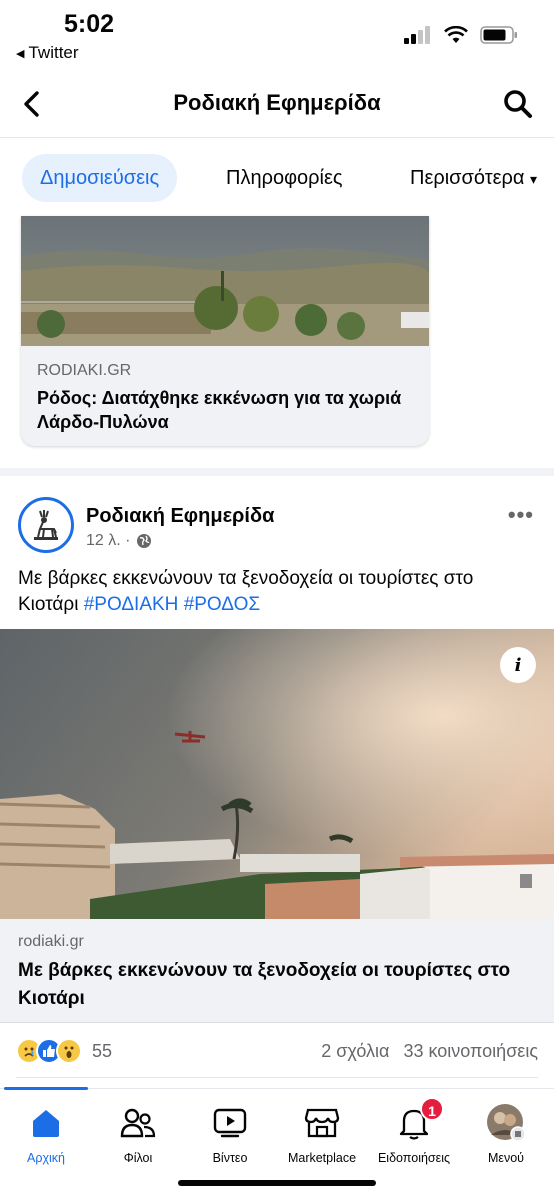 Image resolution: width=554 pixels, height=1200 pixels. What do you see at coordinates (131, 604) in the screenshot?
I see `hashtag: #ΡΟΔΙΑΚΗ` at bounding box center [131, 604].